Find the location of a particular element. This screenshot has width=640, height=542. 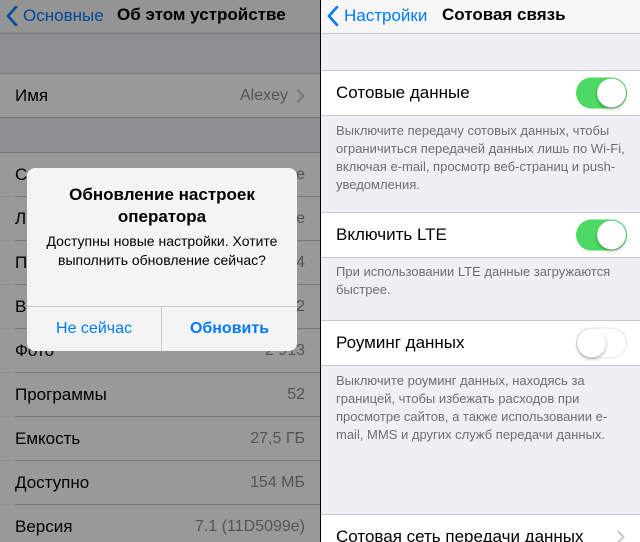

back-button-settings: Настройки is located at coordinates (377, 16).